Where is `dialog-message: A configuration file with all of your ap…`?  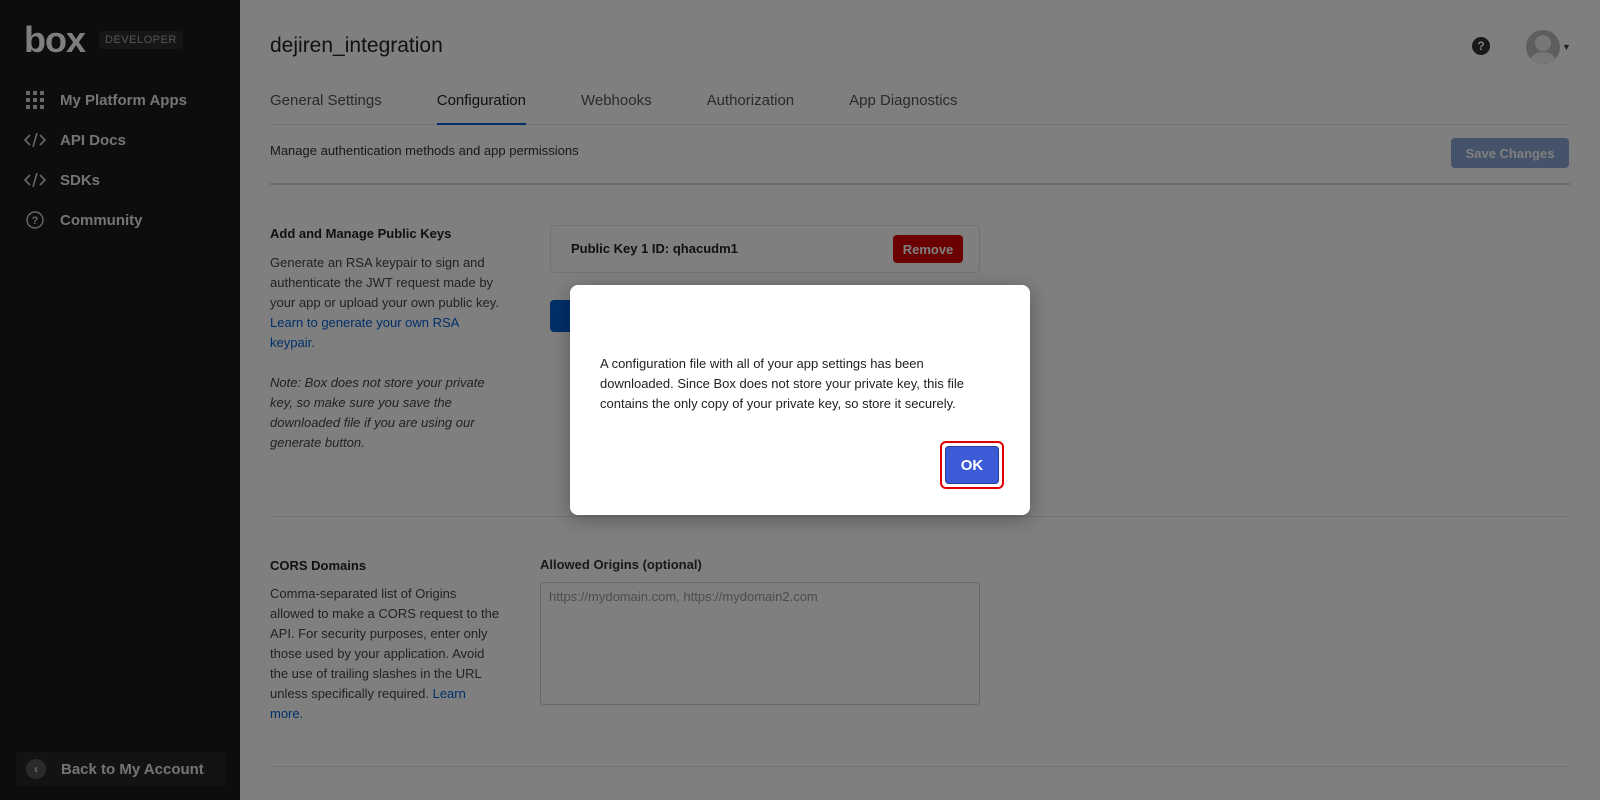 dialog-message: A configuration file with all of your ap… is located at coordinates (782, 383).